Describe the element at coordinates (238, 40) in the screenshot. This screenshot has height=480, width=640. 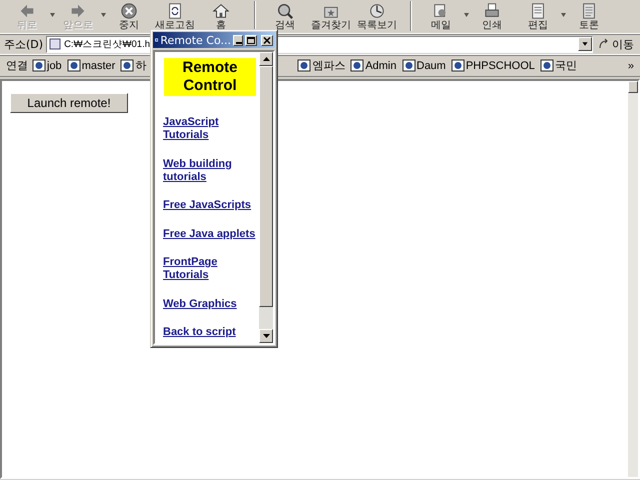
I see `minimize-button` at that location.